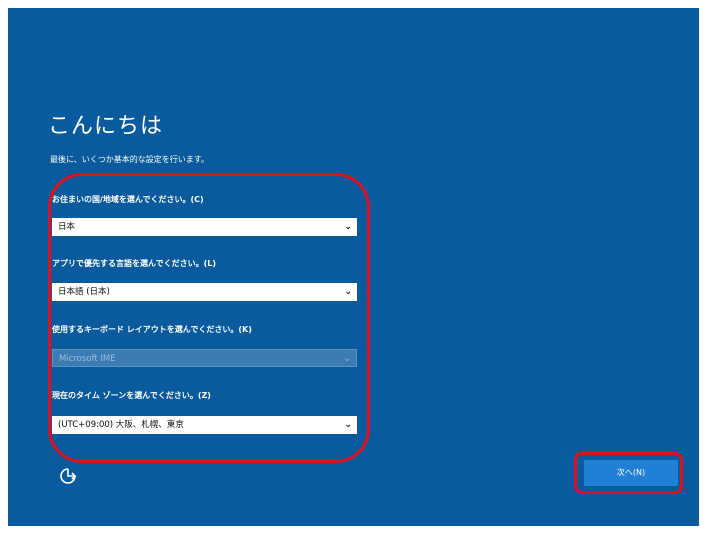 The width and height of the screenshot is (707, 534). What do you see at coordinates (129, 159) in the screenshot?
I see `page-subtitle: 最後に、いくつか基本的な設定を行います。` at bounding box center [129, 159].